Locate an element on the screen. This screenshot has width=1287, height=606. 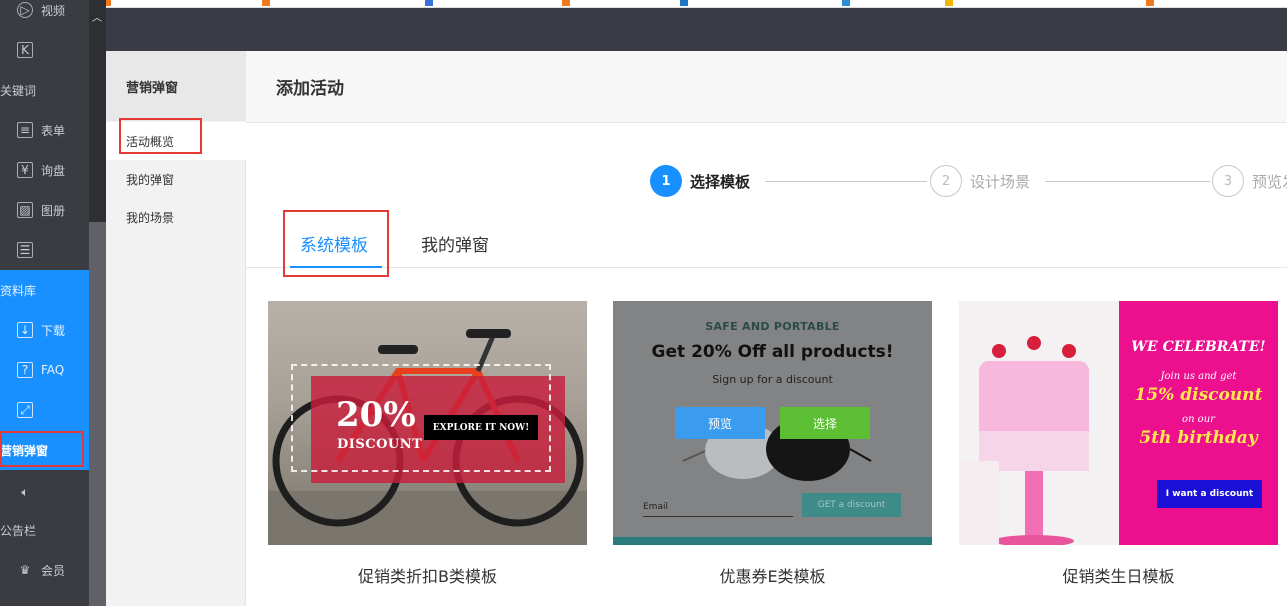
secondary-menu-title: 营销弹窗 is located at coordinates (176, 86).